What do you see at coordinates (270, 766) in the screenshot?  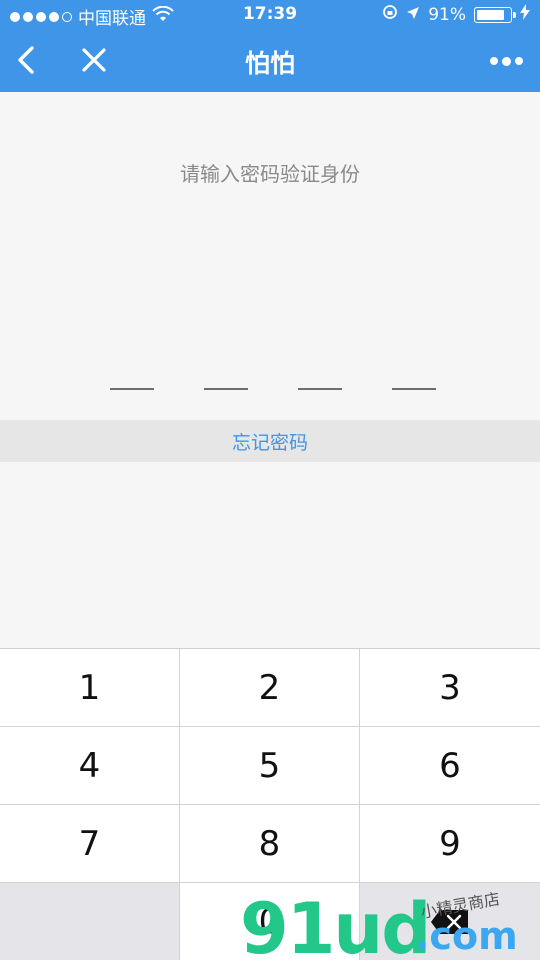 I see `key-5: 5` at bounding box center [270, 766].